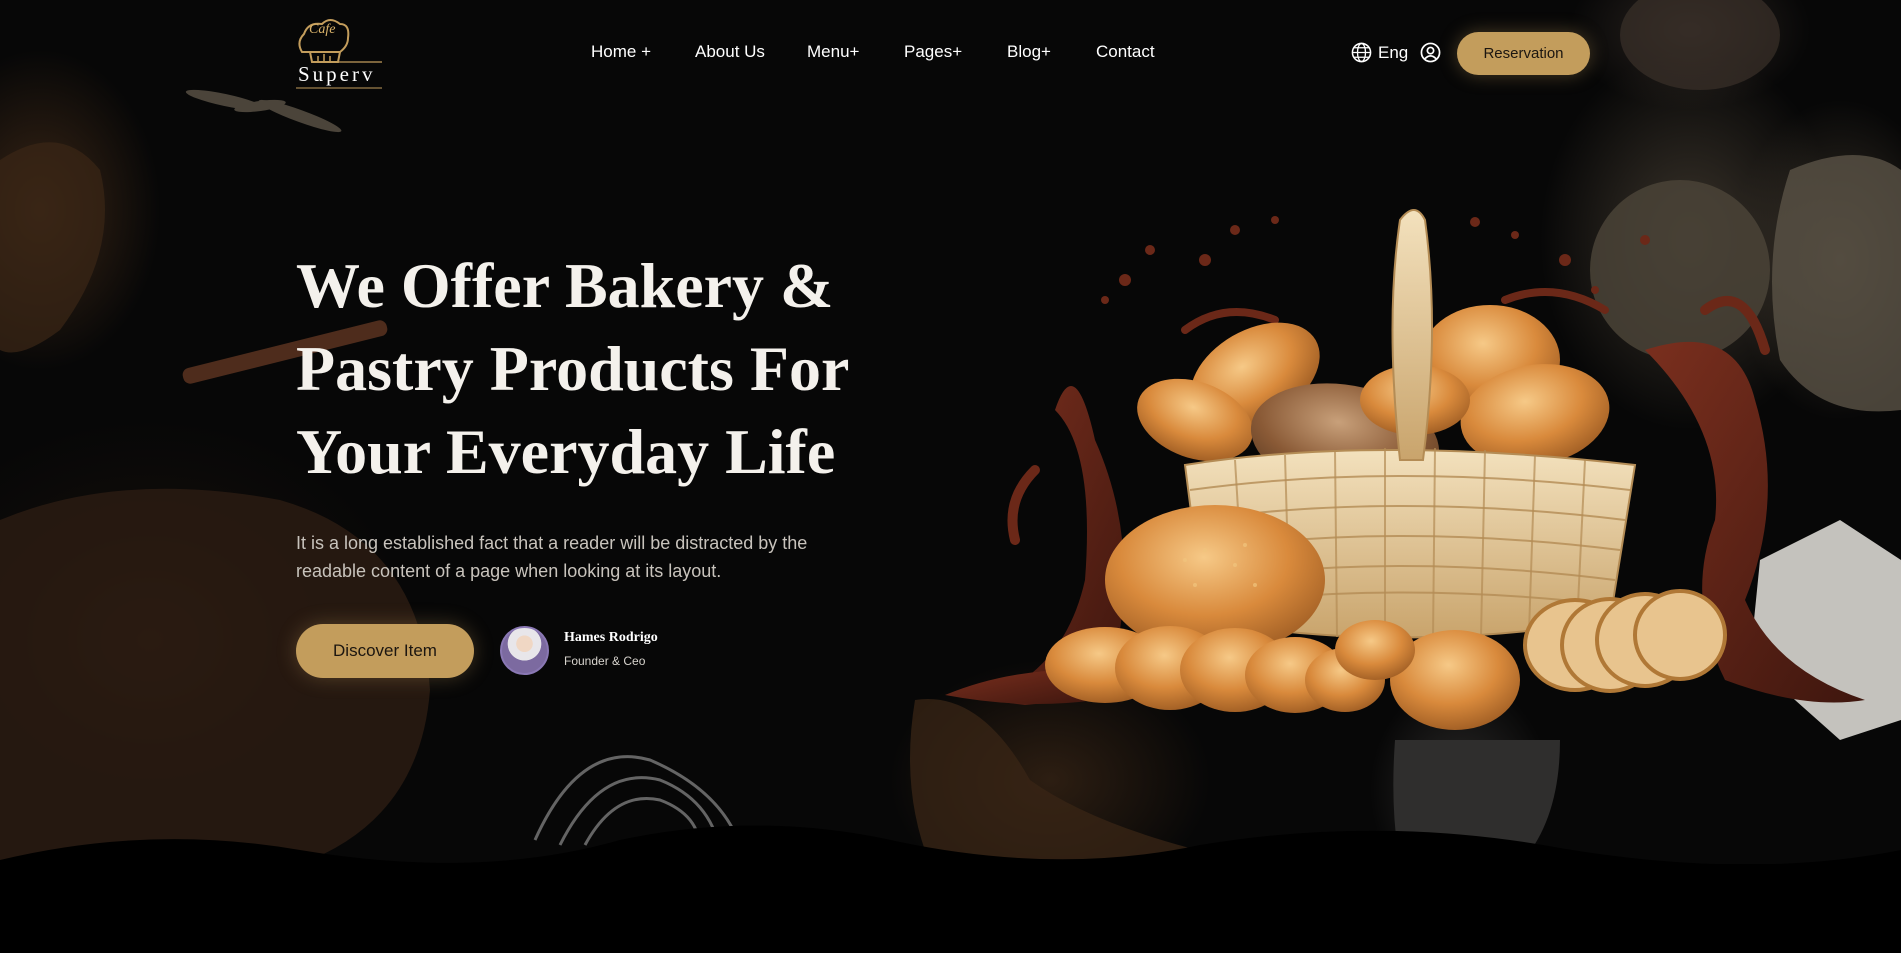 This screenshot has height=953, width=1901. I want to click on hero-title-line: Pastry Products For, so click(573, 368).